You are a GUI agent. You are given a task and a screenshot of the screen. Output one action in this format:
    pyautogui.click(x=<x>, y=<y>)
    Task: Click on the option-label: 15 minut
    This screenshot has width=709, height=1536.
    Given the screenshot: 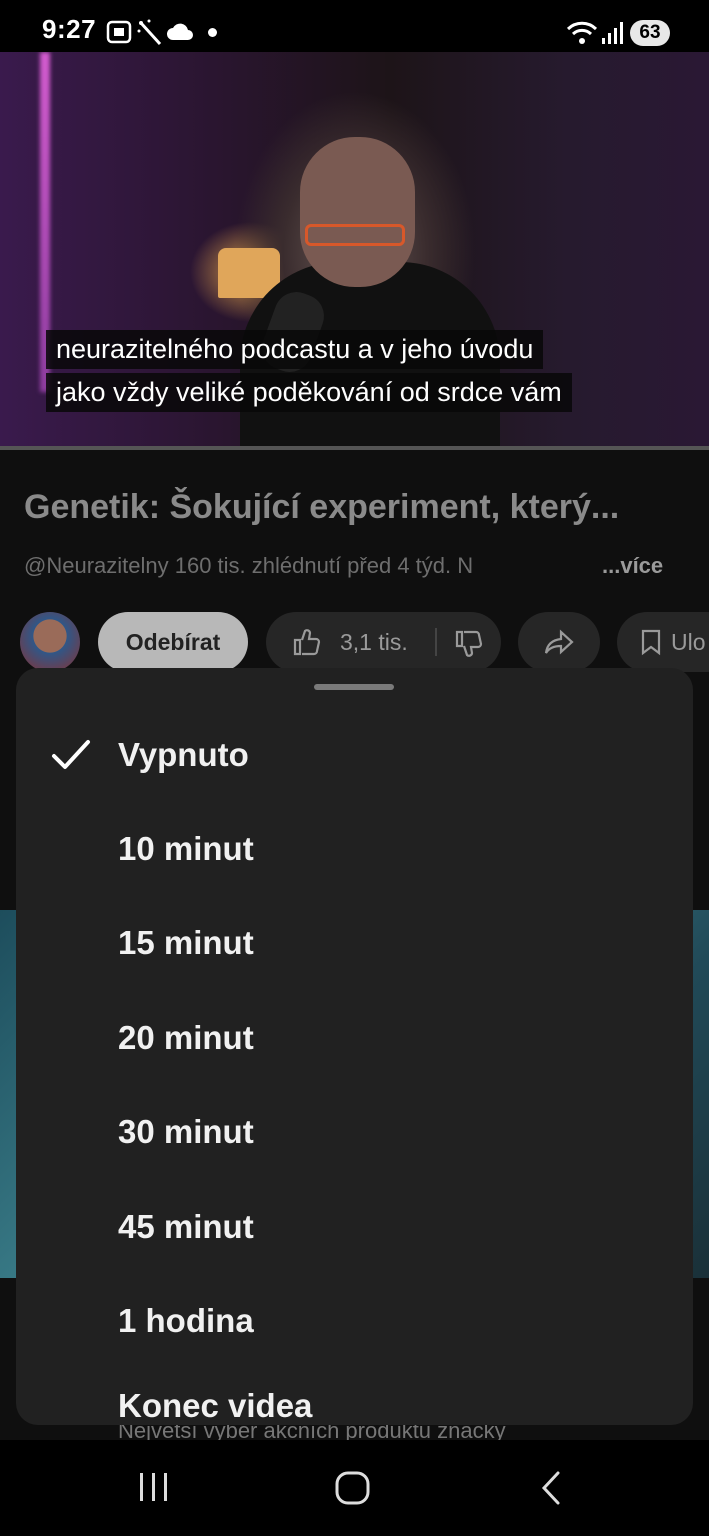 What is the action you would take?
    pyautogui.click(x=186, y=942)
    